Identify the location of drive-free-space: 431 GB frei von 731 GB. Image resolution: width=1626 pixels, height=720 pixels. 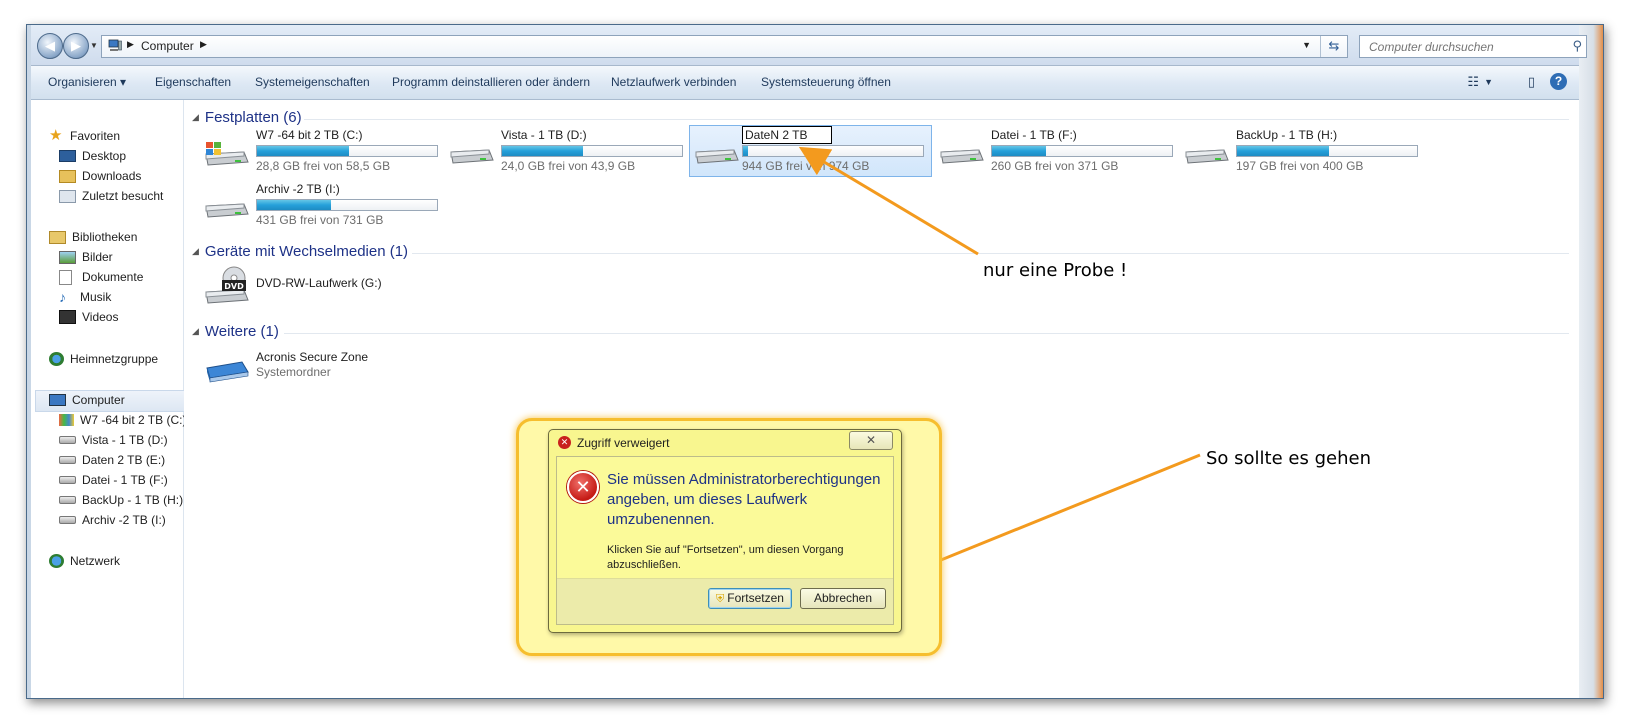
(320, 220).